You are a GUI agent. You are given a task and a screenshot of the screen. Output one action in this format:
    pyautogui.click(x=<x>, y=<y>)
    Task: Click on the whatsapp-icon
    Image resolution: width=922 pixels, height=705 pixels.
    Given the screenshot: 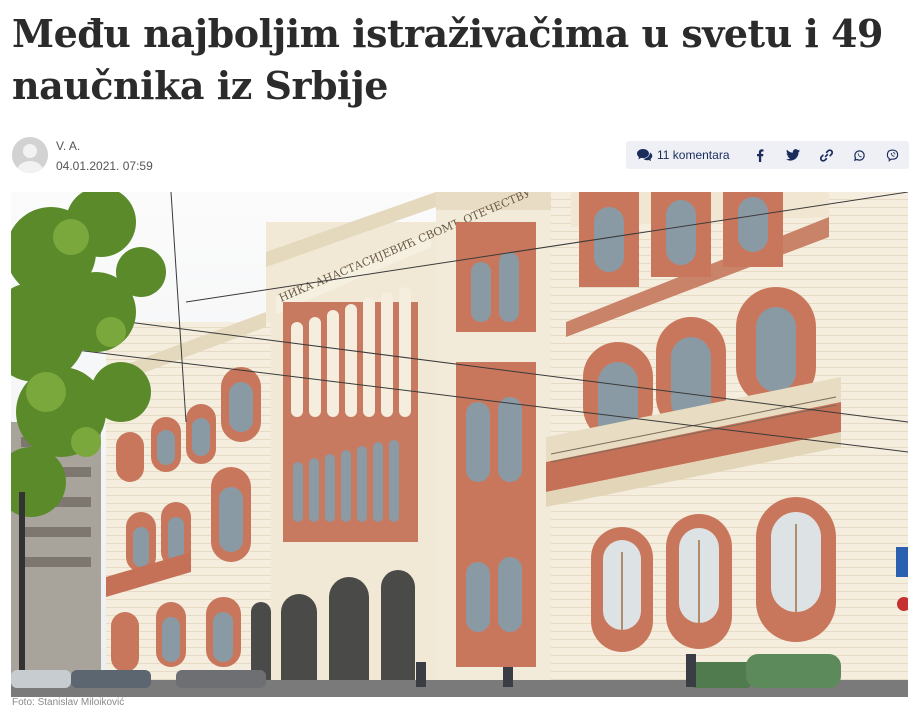 What is the action you would take?
    pyautogui.click(x=859, y=155)
    